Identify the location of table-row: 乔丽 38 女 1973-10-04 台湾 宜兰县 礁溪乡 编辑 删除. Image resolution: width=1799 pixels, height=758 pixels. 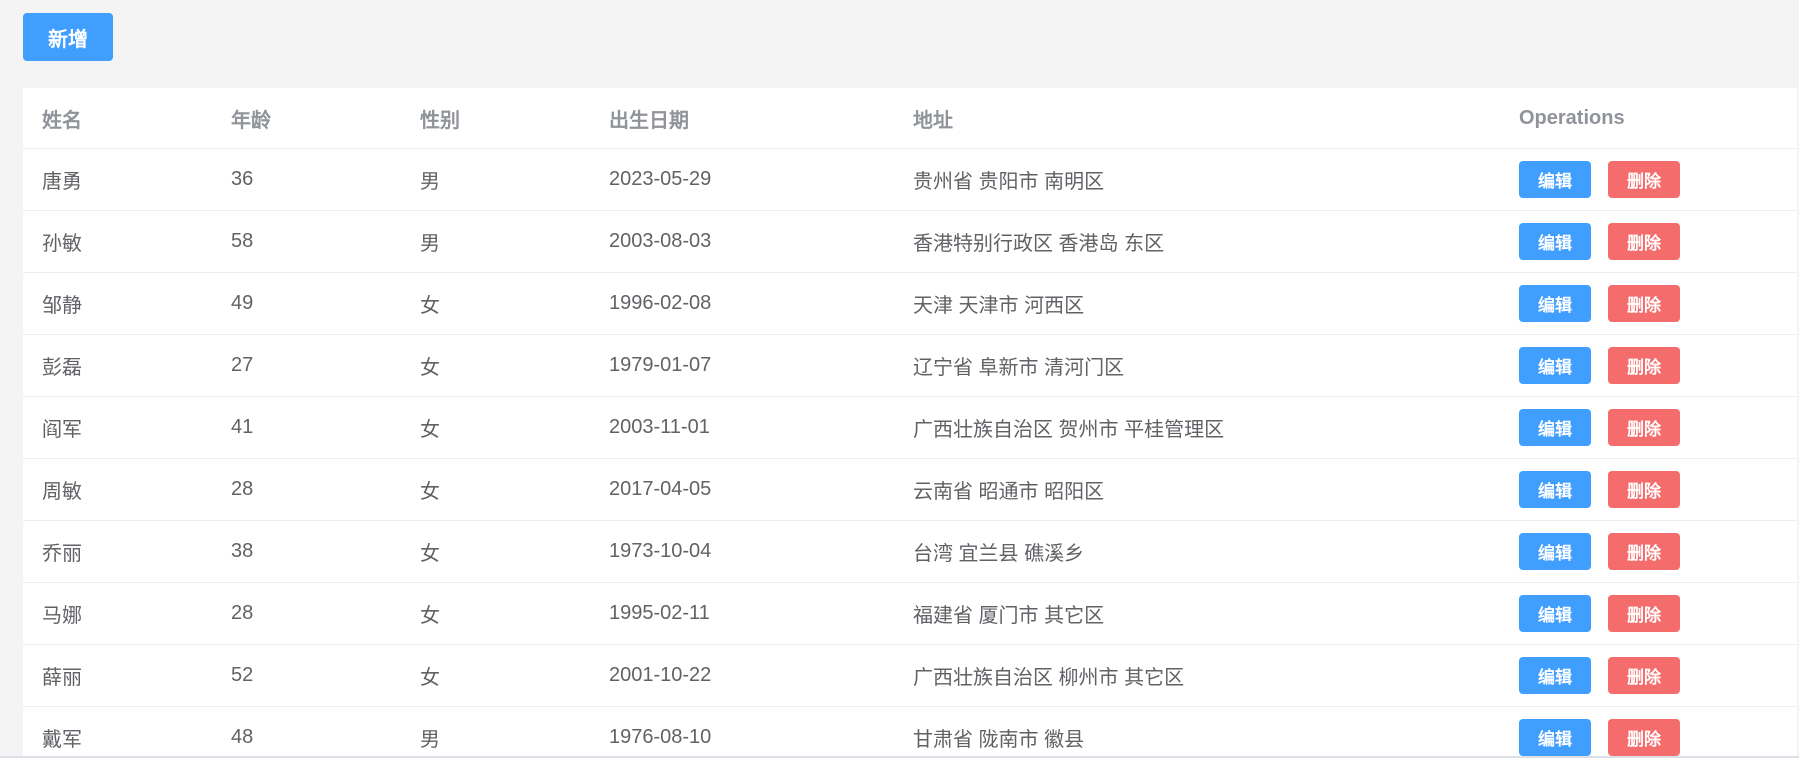
(910, 551).